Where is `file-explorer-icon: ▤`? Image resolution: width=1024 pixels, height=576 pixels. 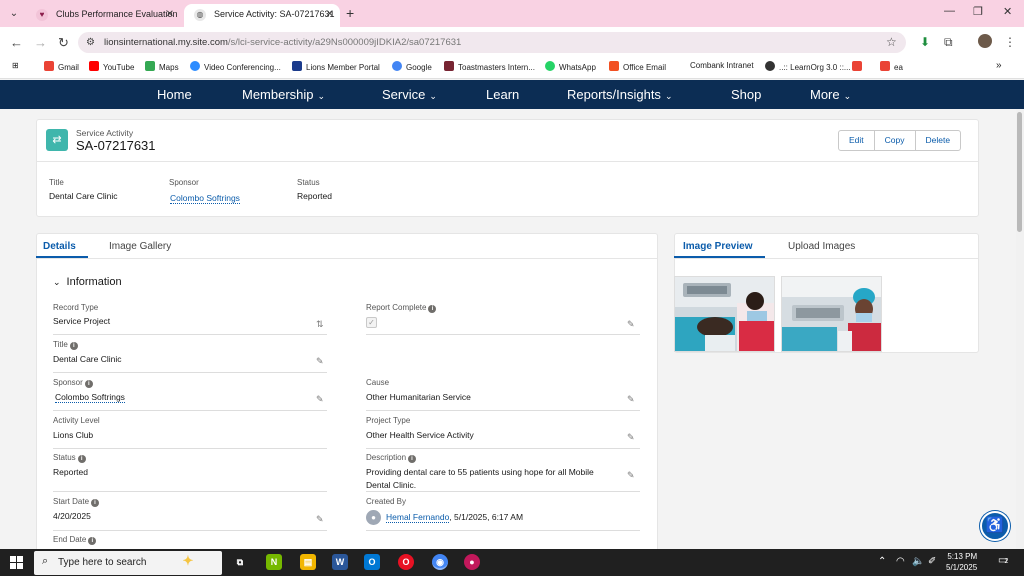 file-explorer-icon: ▤ is located at coordinates (308, 562).